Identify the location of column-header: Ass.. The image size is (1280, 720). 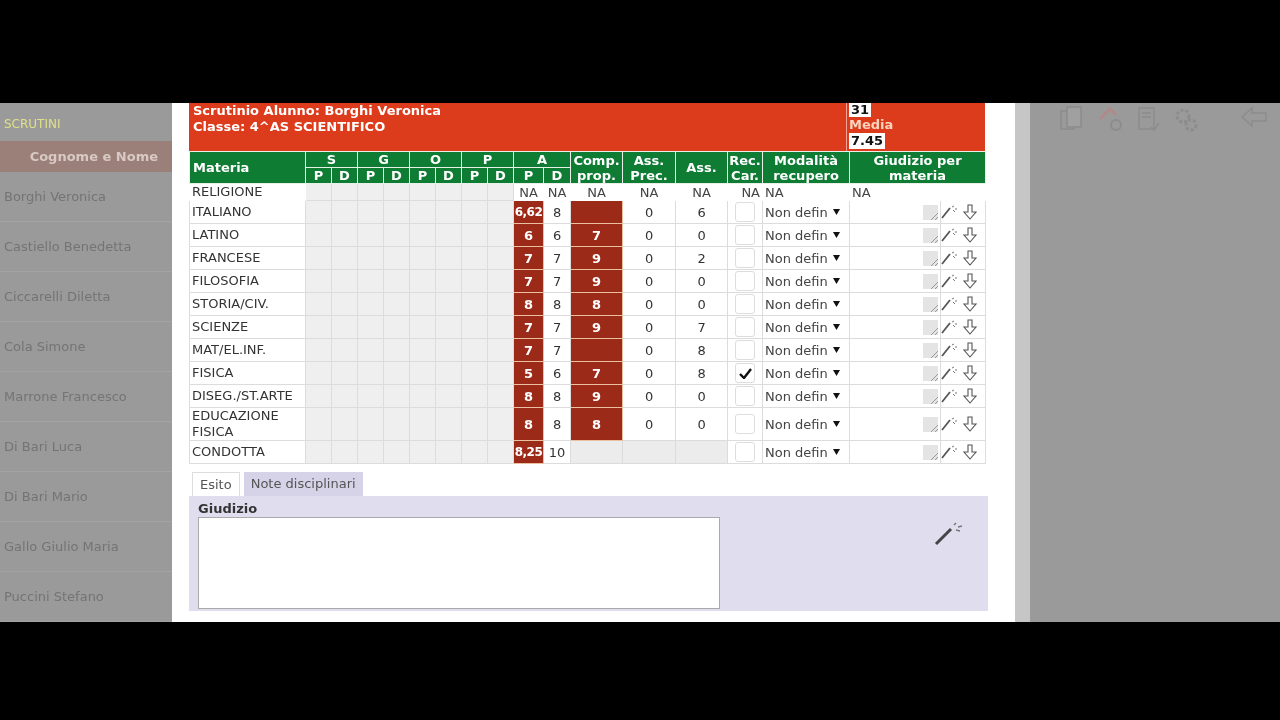
(701, 167).